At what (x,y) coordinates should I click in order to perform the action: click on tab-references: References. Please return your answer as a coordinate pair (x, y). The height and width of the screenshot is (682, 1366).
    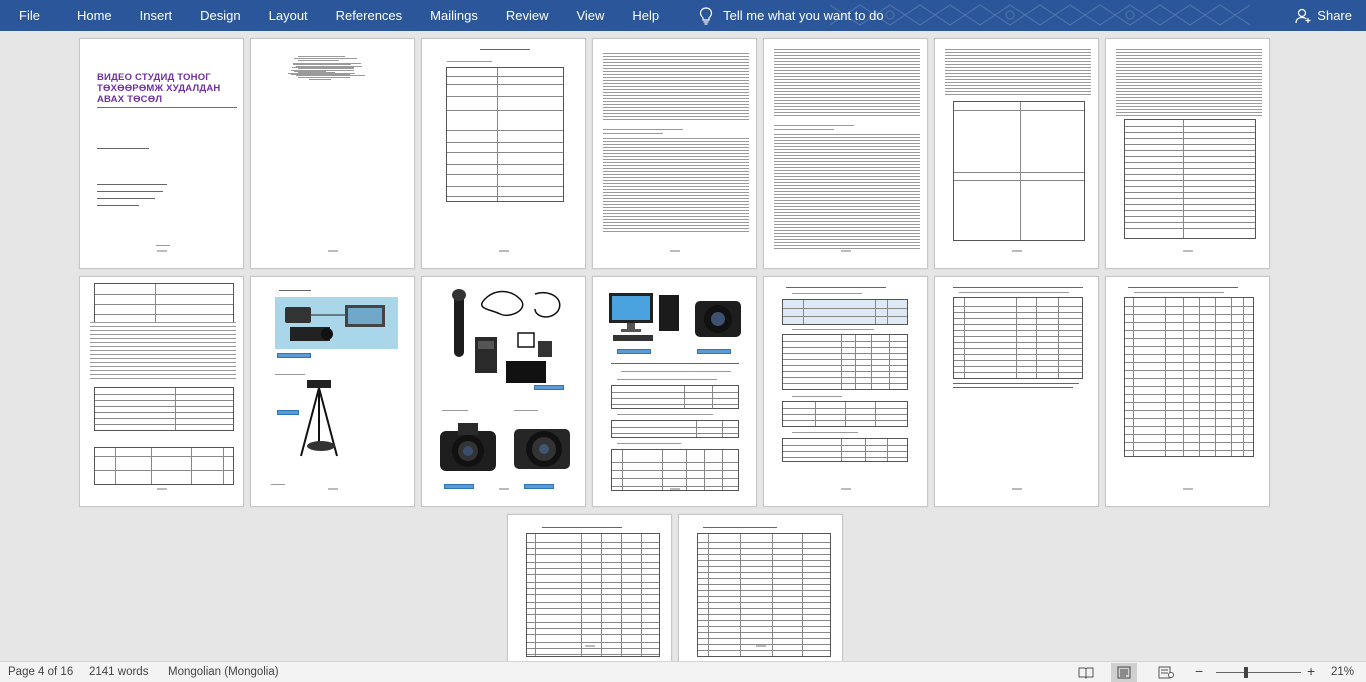
    Looking at the image, I should click on (369, 15).